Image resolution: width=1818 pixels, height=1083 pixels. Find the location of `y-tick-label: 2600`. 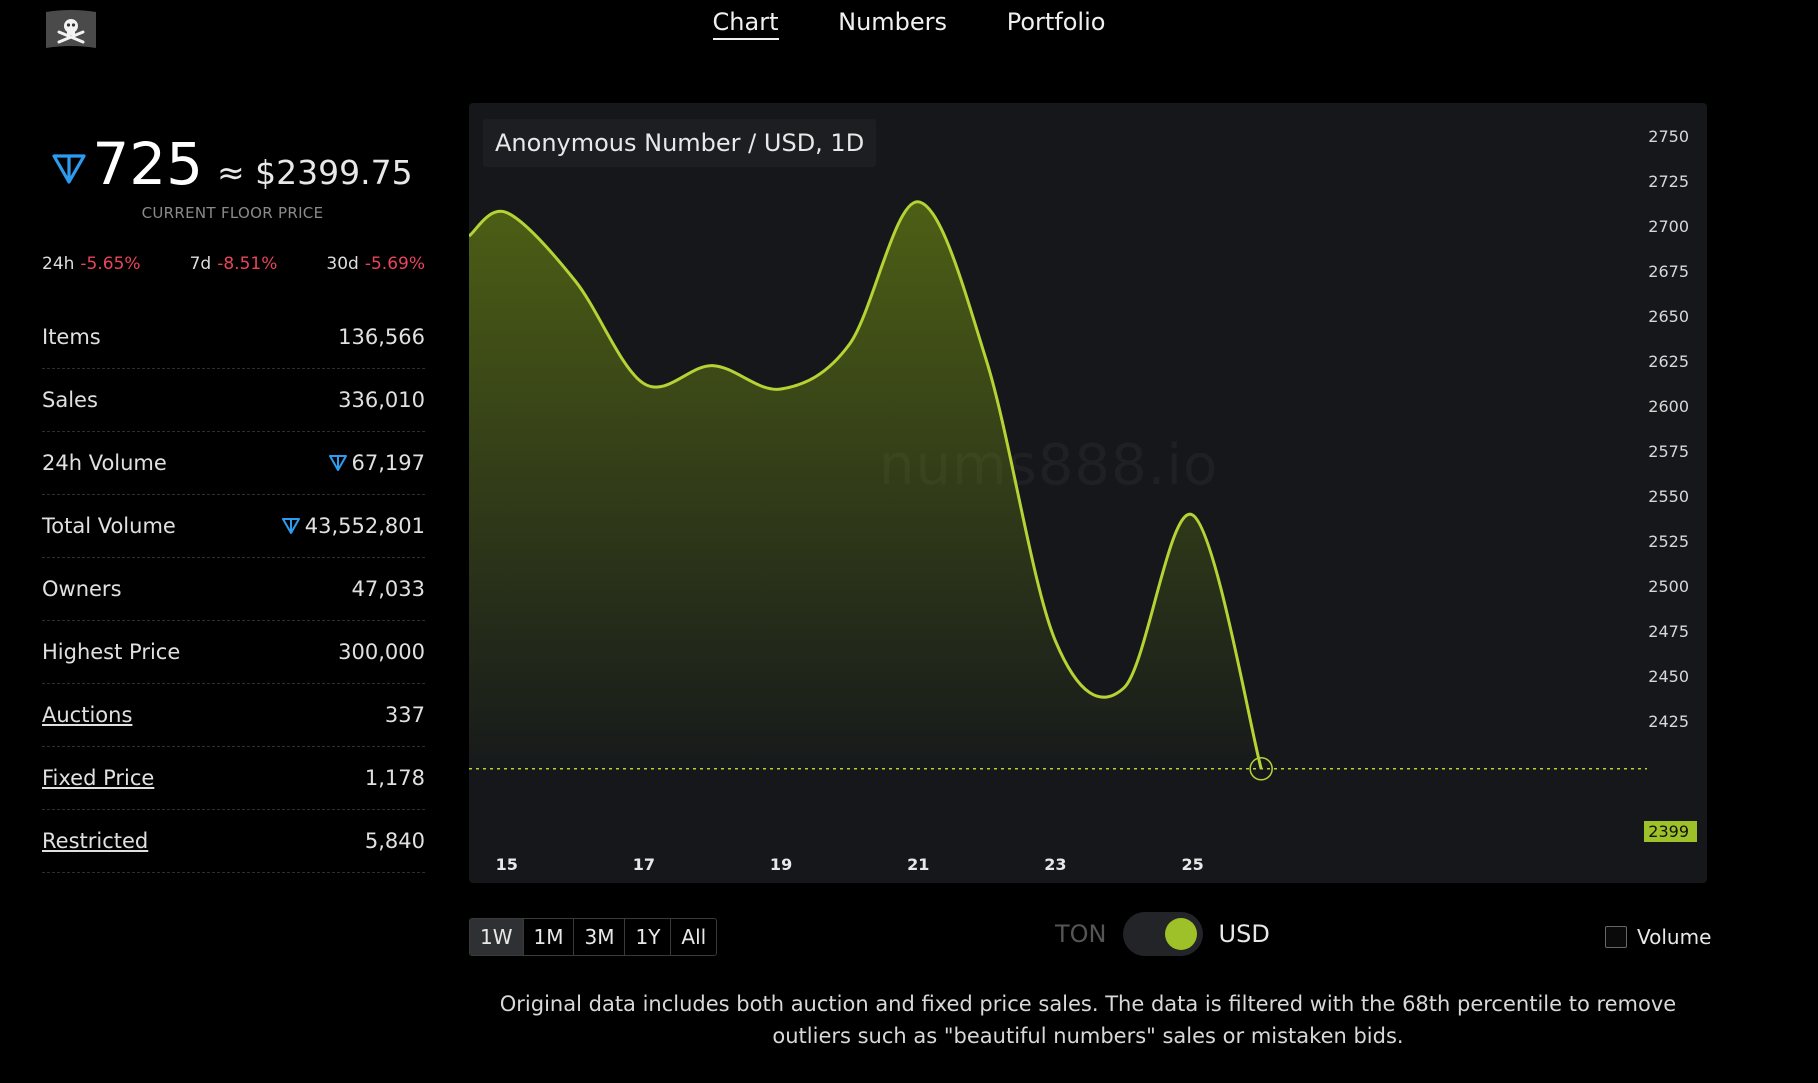

y-tick-label: 2600 is located at coordinates (1668, 406).